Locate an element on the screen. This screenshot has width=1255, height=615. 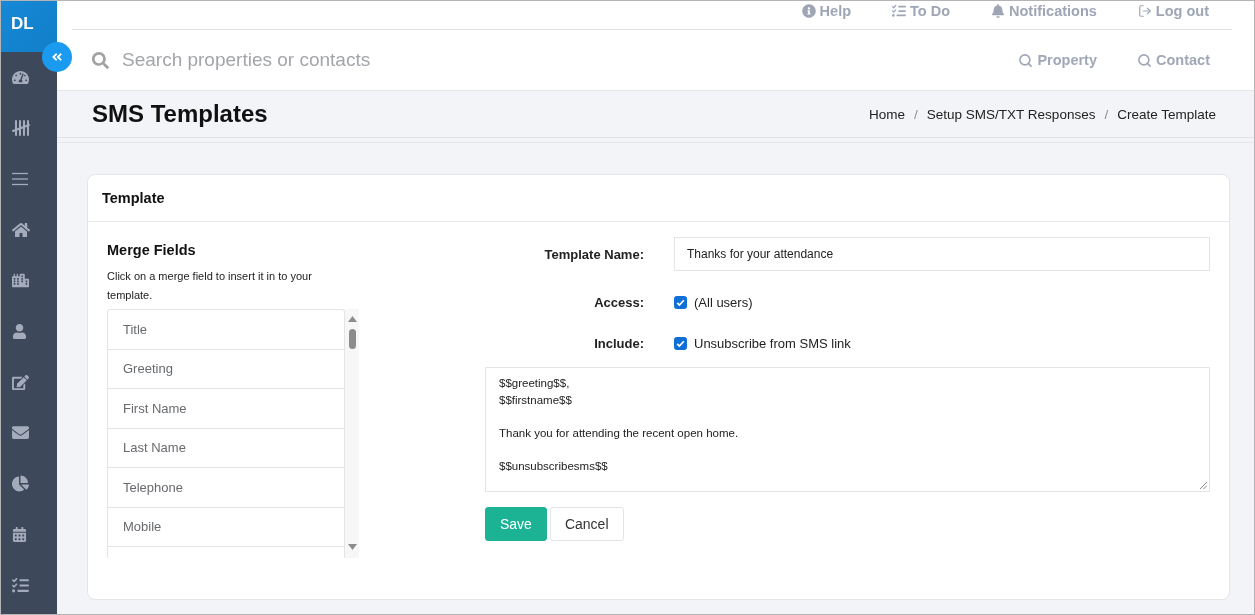
bell-icon is located at coordinates (998, 10).